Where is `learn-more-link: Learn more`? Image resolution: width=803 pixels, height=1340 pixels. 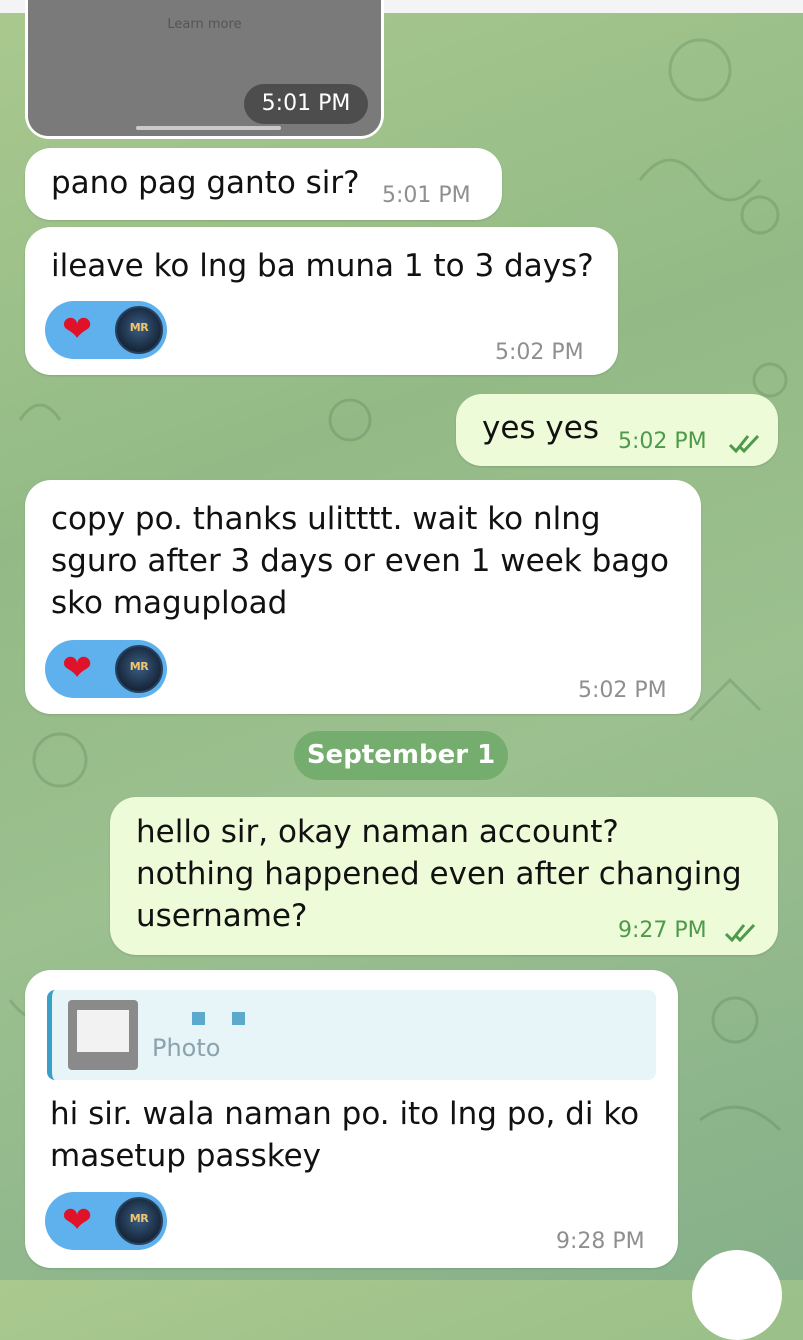 learn-more-link: Learn more is located at coordinates (204, 24).